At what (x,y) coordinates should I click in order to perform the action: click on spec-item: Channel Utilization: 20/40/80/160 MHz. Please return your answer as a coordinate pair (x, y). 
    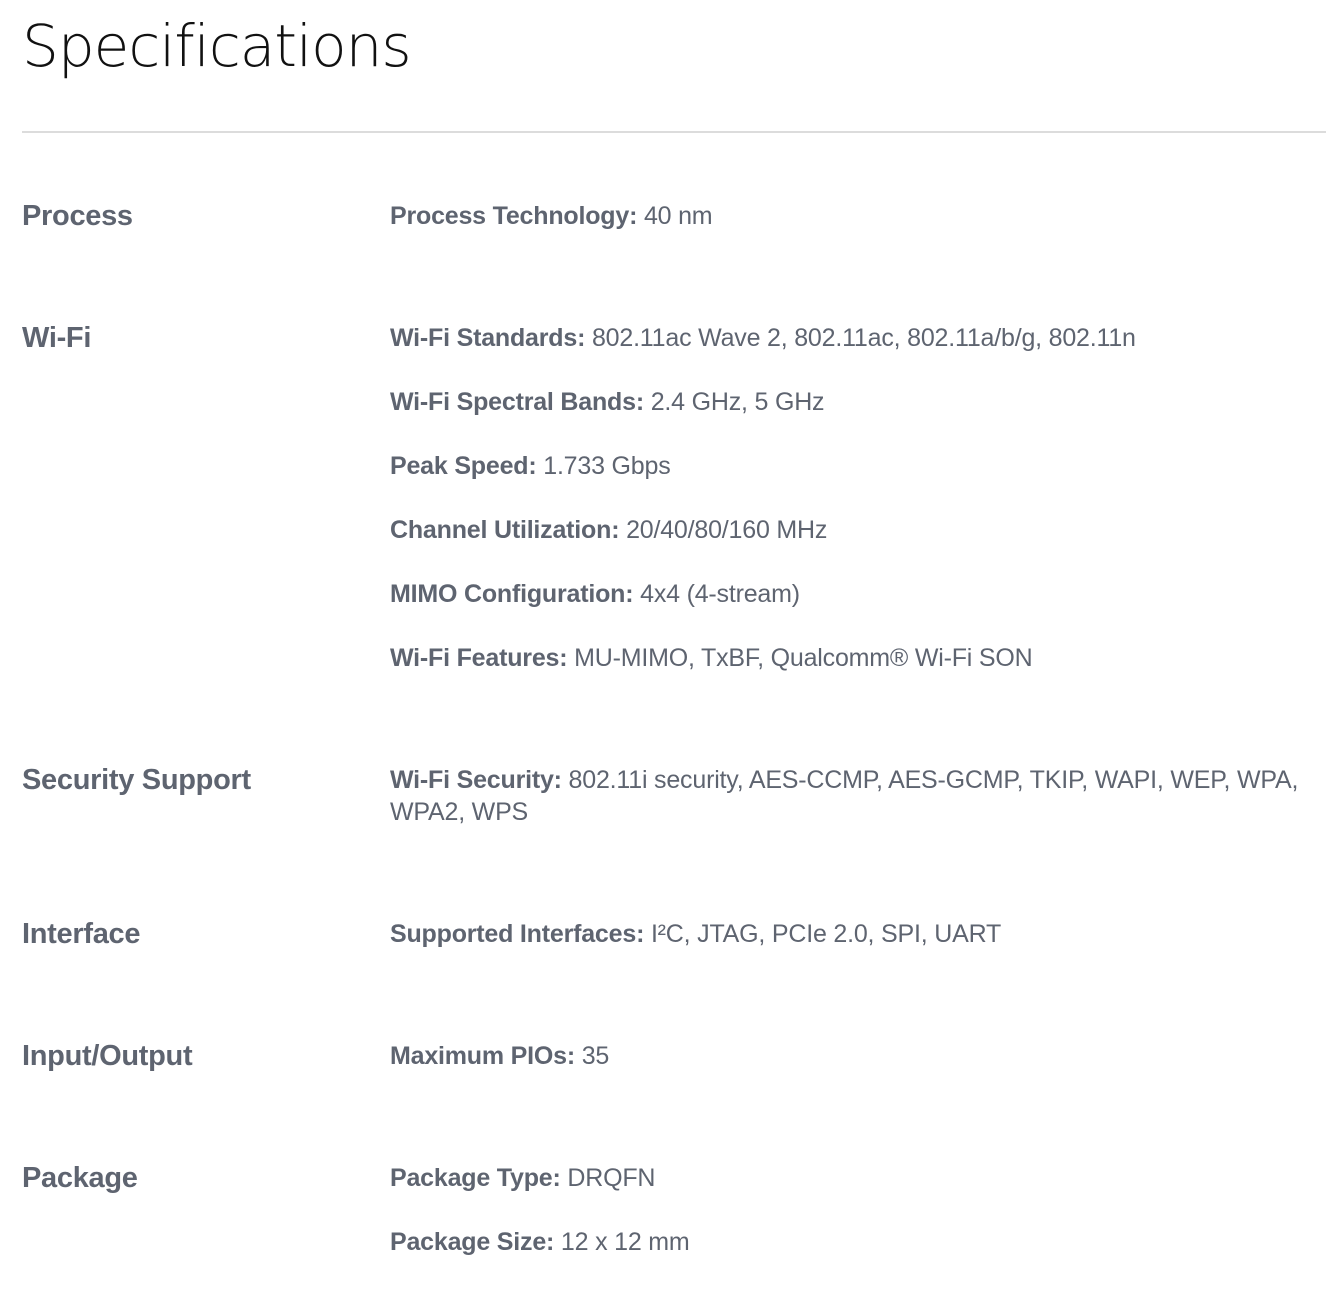
    Looking at the image, I should click on (609, 530).